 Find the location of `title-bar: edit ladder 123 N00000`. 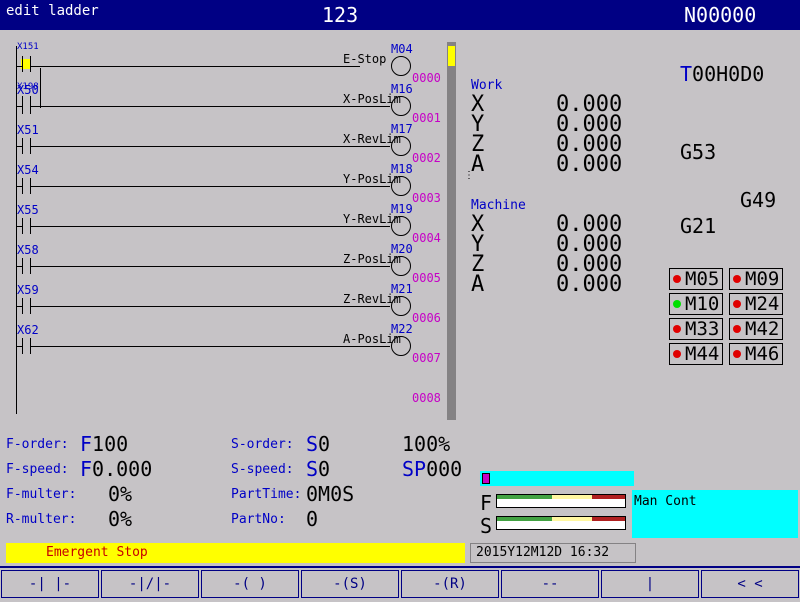

title-bar: edit ladder 123 N00000 is located at coordinates (400, 15).